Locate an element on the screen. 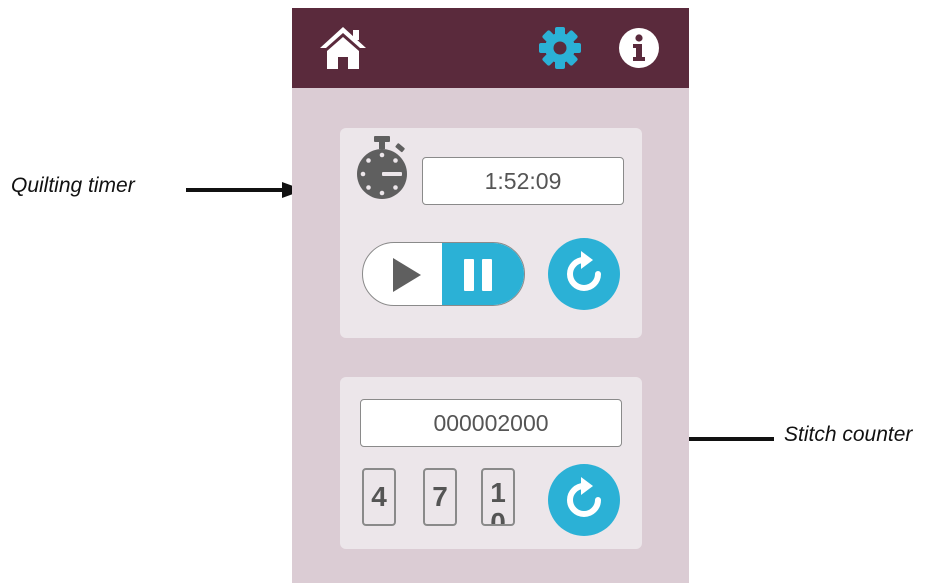 This screenshot has width=950, height=583. digit-wheel-3-current: 1 is located at coordinates (498, 492).